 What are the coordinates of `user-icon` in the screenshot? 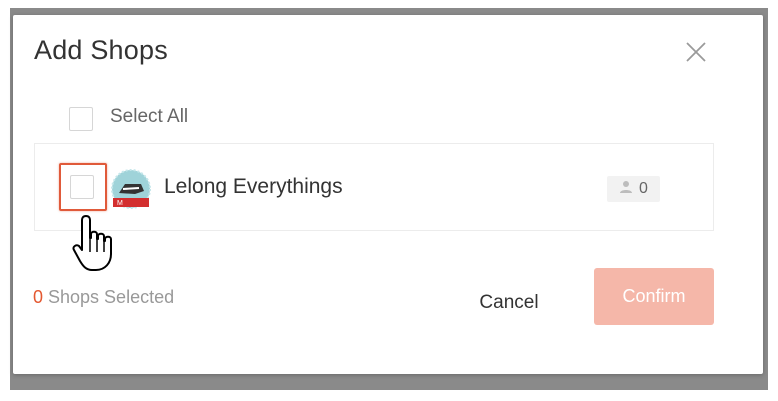 It's located at (626, 189).